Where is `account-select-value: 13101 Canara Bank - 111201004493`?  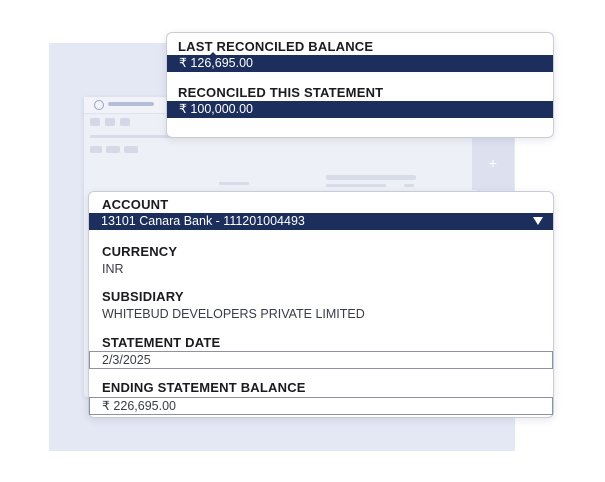 account-select-value: 13101 Canara Bank - 111201004493 is located at coordinates (203, 221).